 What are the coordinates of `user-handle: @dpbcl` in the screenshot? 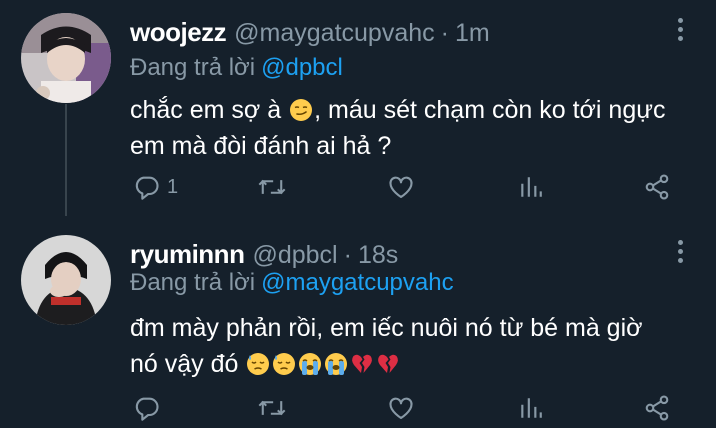 It's located at (294, 255).